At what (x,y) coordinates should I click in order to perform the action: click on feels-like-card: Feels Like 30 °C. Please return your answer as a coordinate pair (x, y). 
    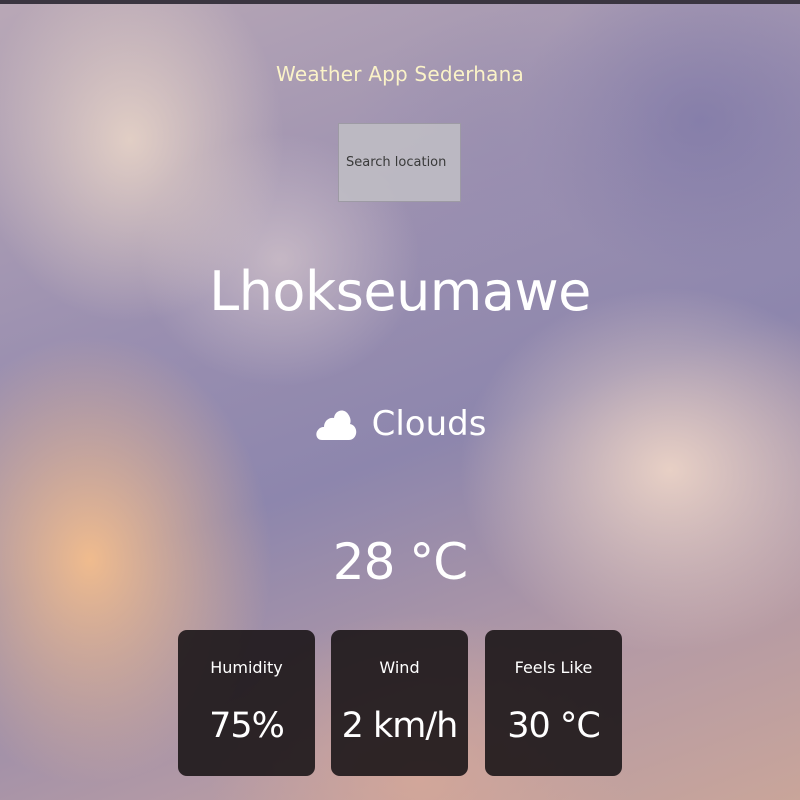
    Looking at the image, I should click on (553, 703).